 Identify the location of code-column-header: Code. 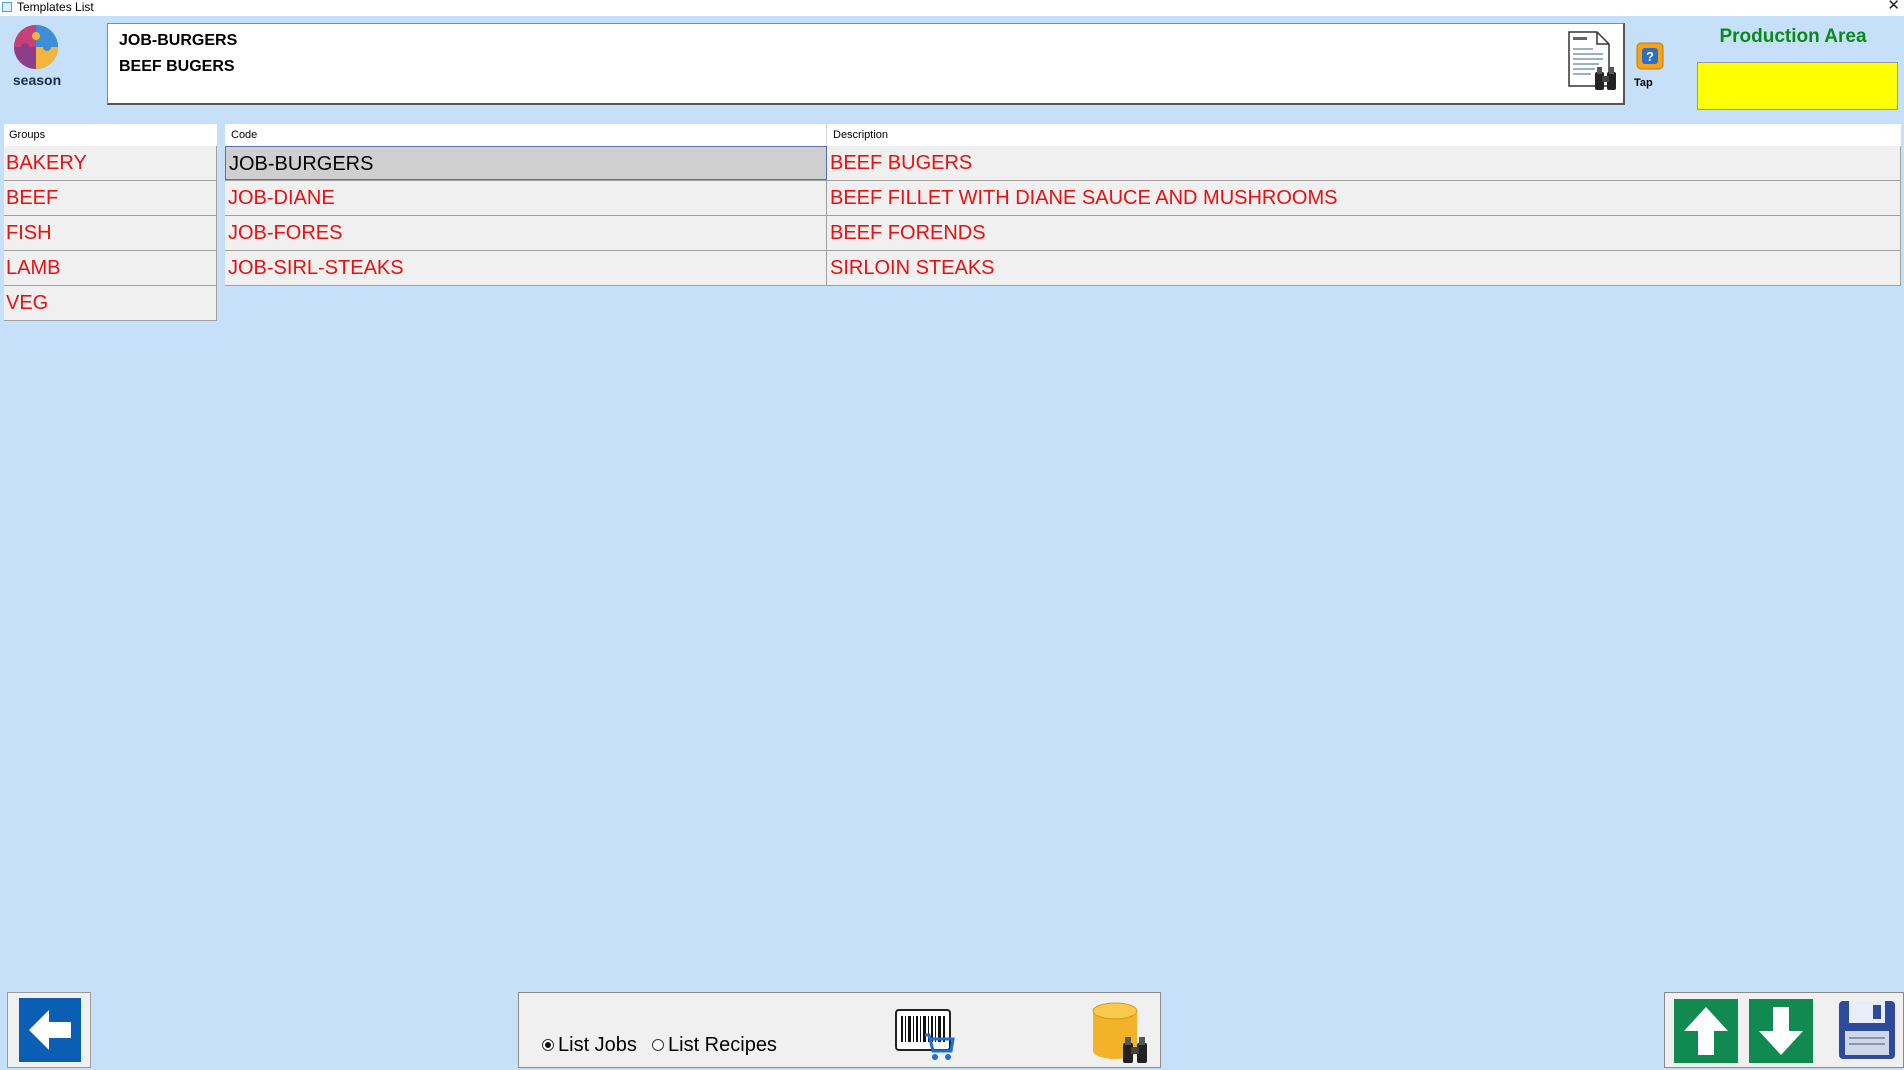
(526, 135).